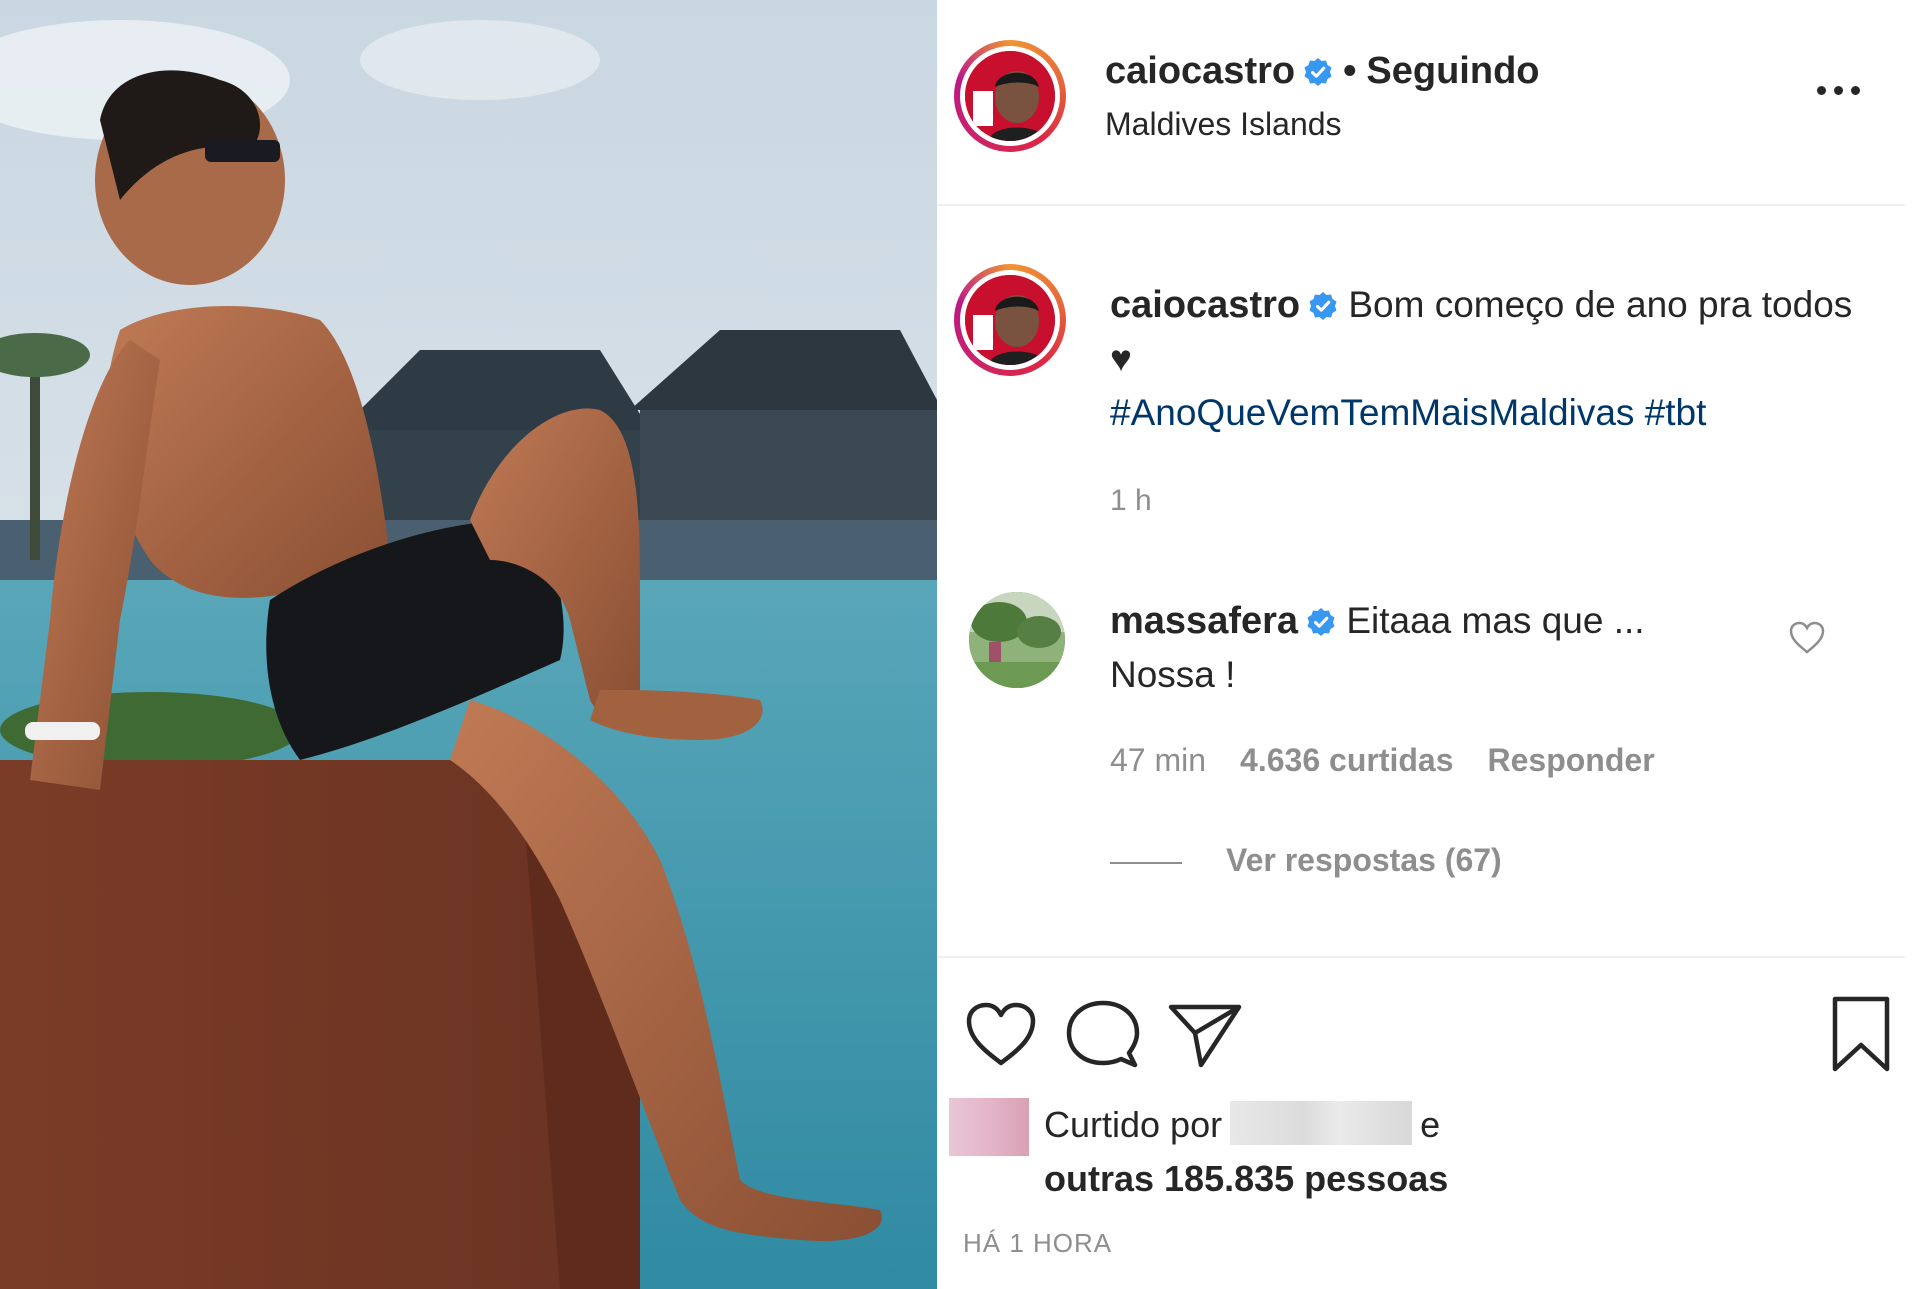 This screenshot has width=1920, height=1289. What do you see at coordinates (1452, 71) in the screenshot?
I see `follow-status-button: Seguindo` at bounding box center [1452, 71].